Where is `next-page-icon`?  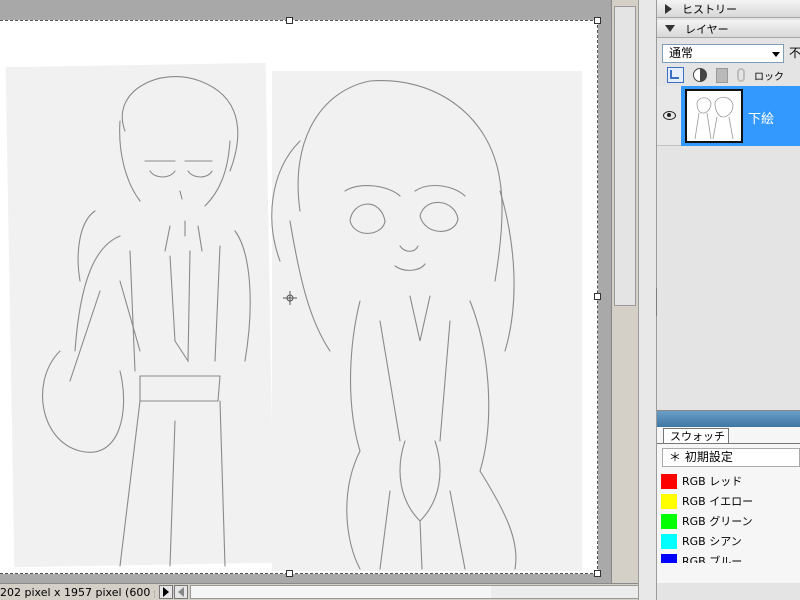 next-page-icon is located at coordinates (166, 592).